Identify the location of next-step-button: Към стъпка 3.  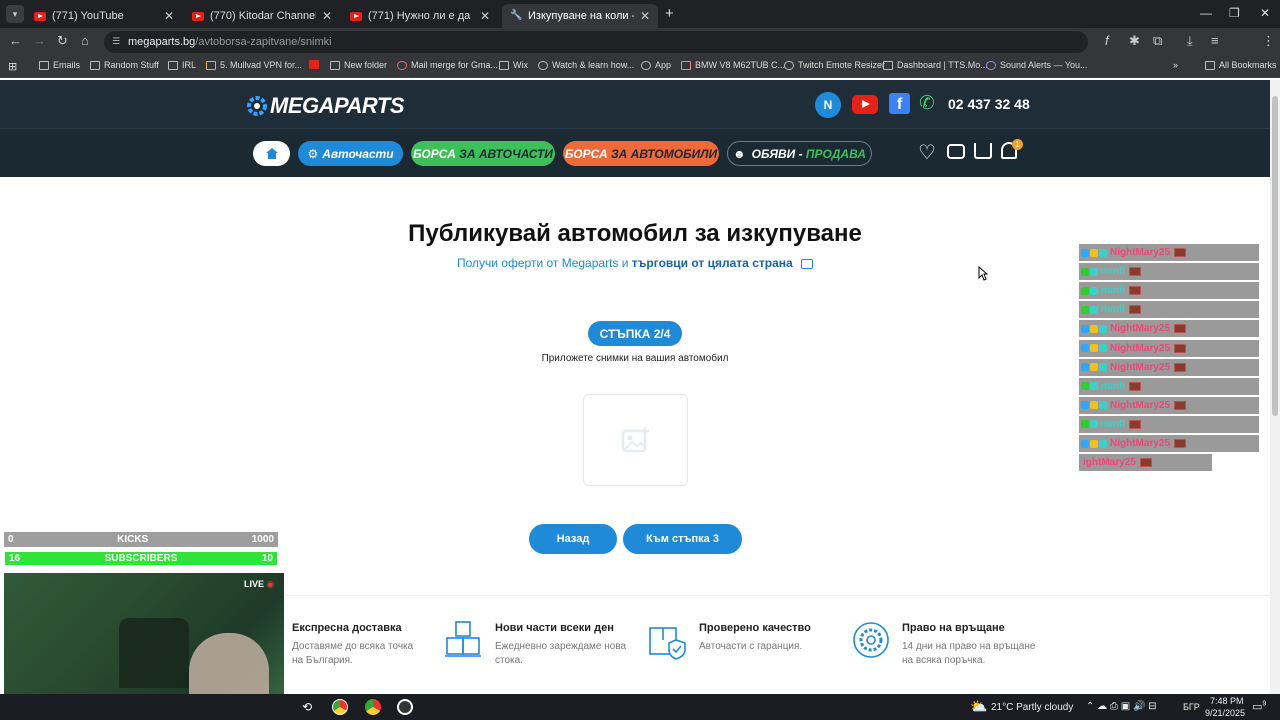
(682, 539).